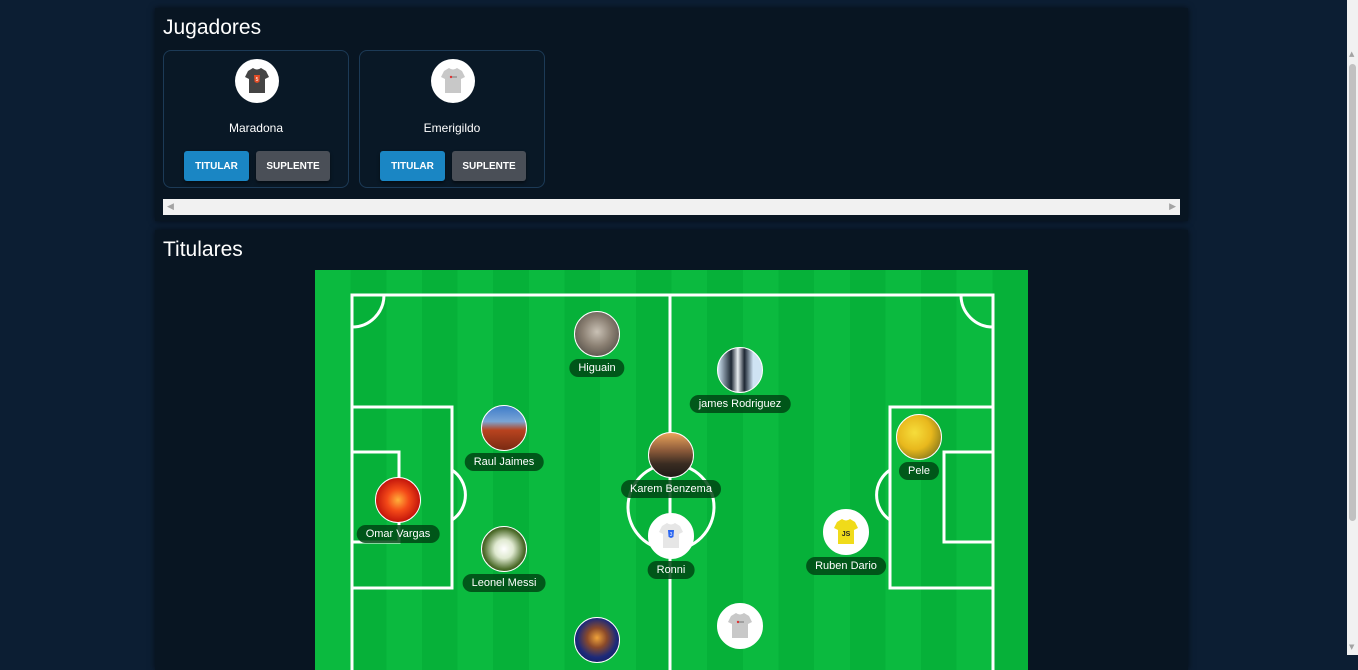  Describe the element at coordinates (1351, 54) in the screenshot. I see `scroll-up-icon: ▲` at that location.